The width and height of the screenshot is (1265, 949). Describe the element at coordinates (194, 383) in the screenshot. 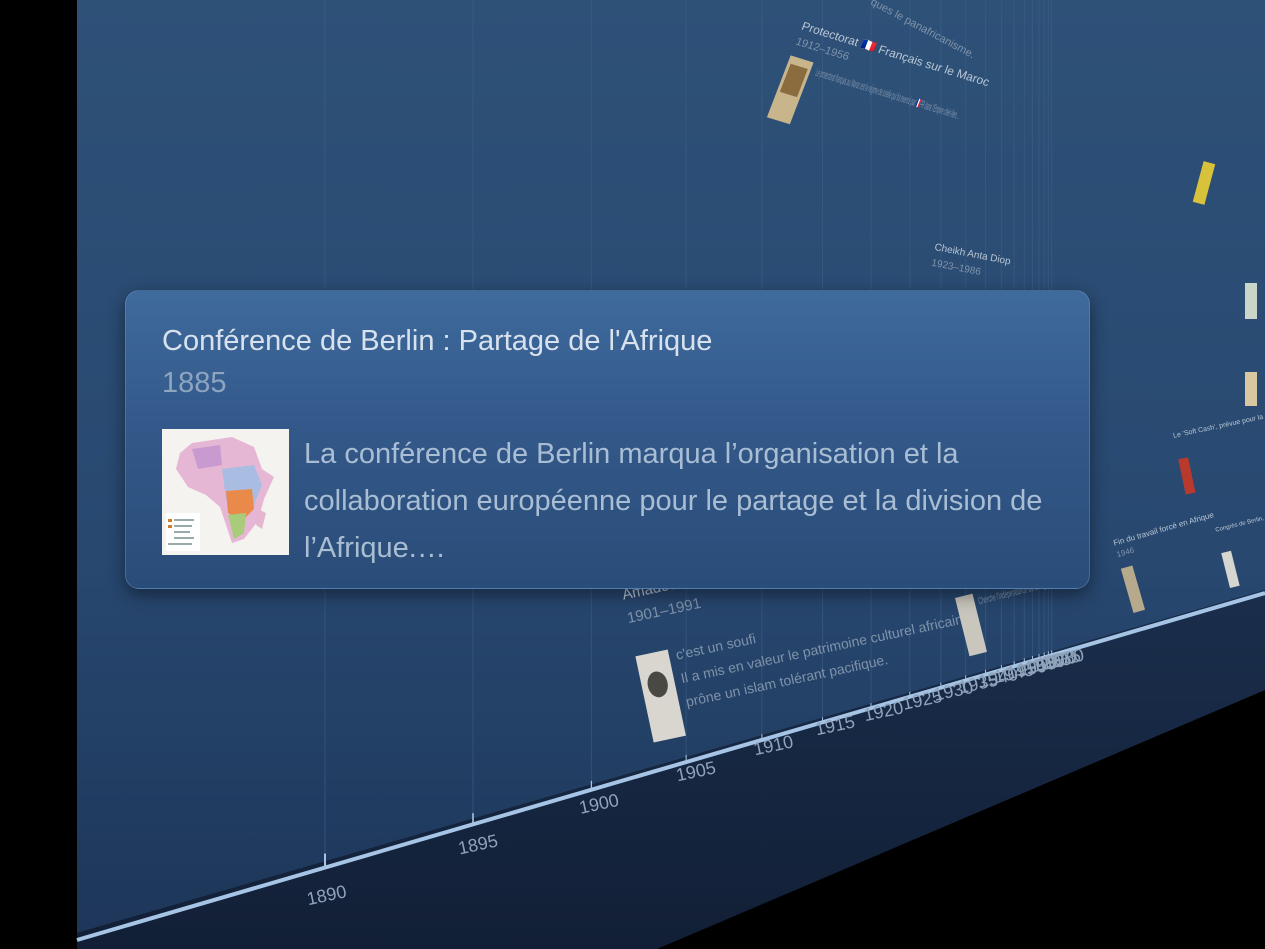

I see `tooltip-date: 1885` at that location.